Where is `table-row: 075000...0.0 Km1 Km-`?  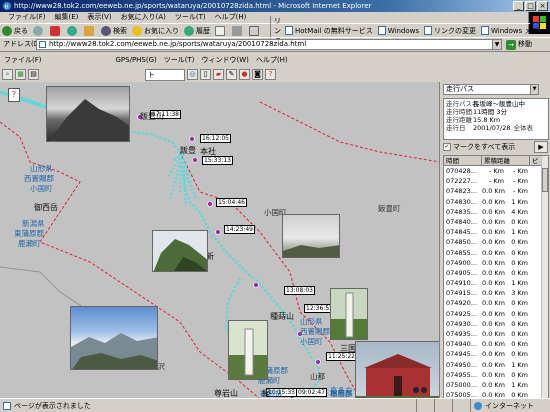
table-row: 075000...0.0 Km1 Km- is located at coordinates (496, 385).